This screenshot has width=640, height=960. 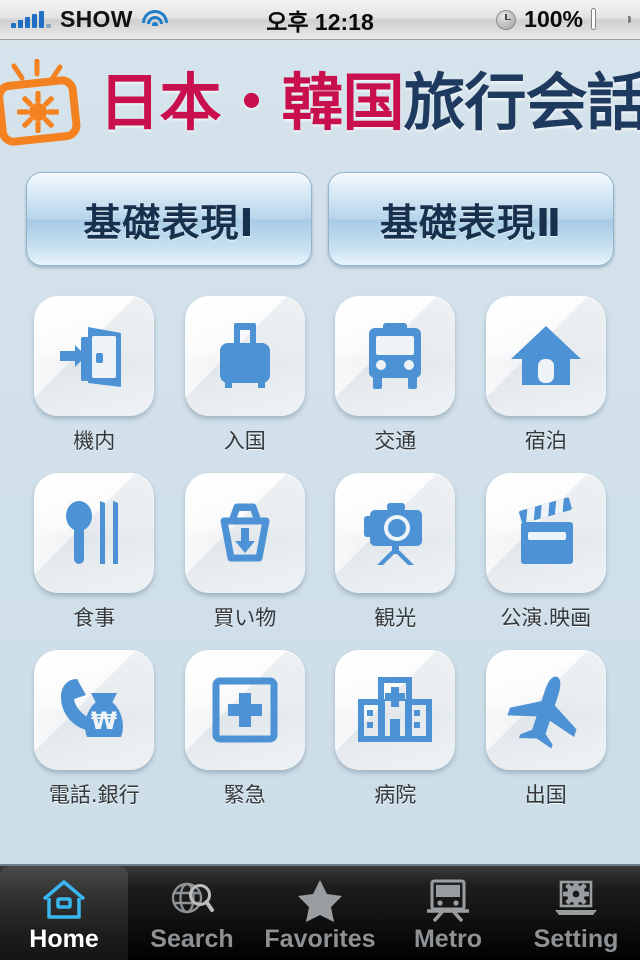 What do you see at coordinates (320, 900) in the screenshot?
I see `star-icon` at bounding box center [320, 900].